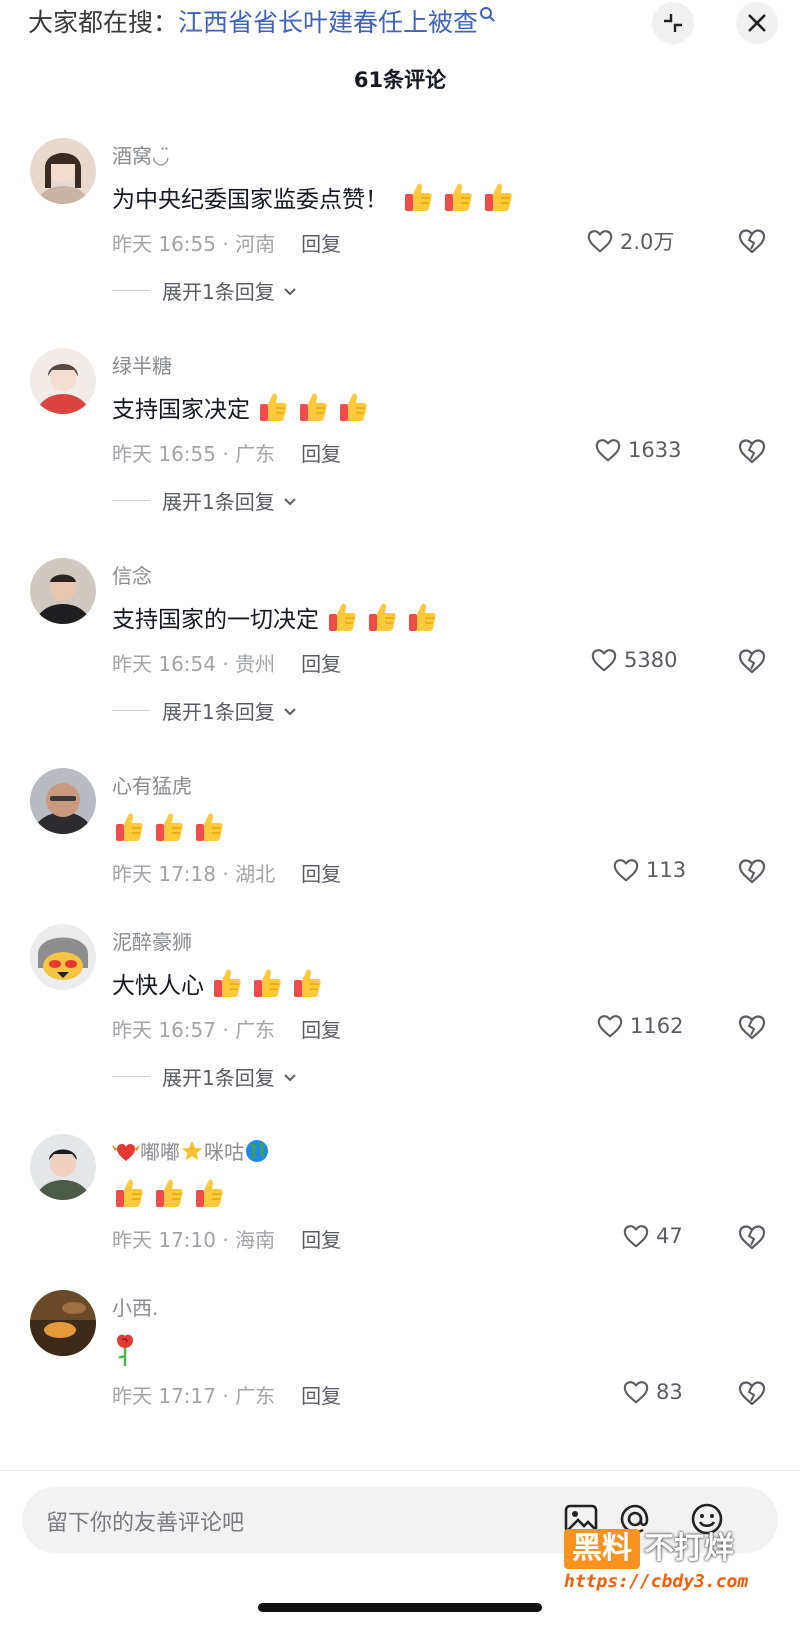 The image size is (800, 1625). I want to click on close-icon, so click(757, 23).